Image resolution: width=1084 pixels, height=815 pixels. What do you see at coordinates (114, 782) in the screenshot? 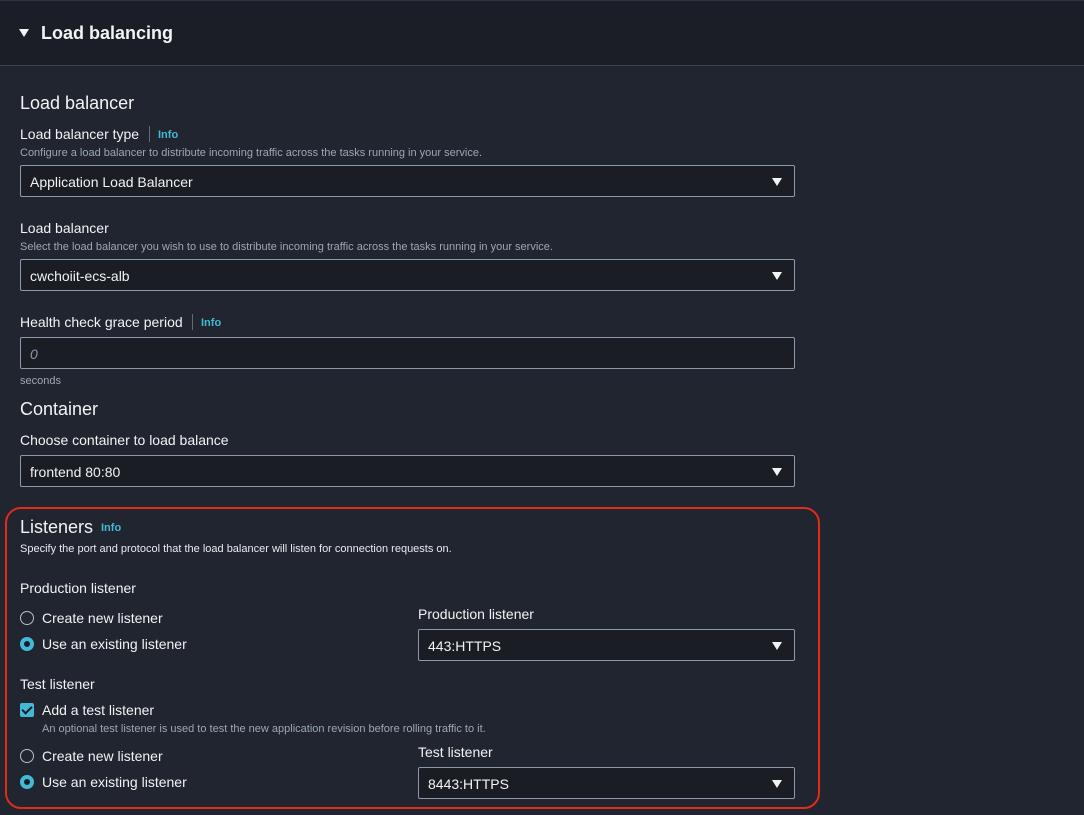
I see `test-use-existing-label: Use an existing listener` at bounding box center [114, 782].